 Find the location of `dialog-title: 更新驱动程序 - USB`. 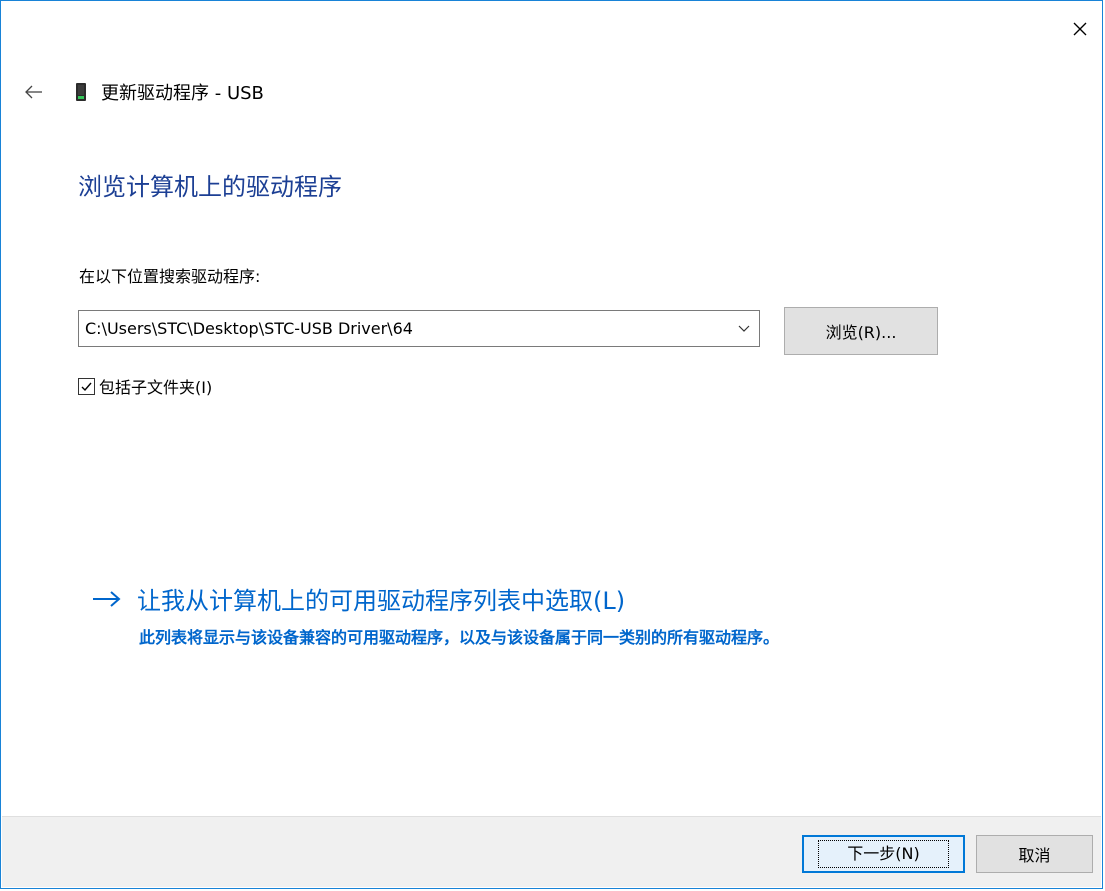

dialog-title: 更新驱动程序 - USB is located at coordinates (182, 93).